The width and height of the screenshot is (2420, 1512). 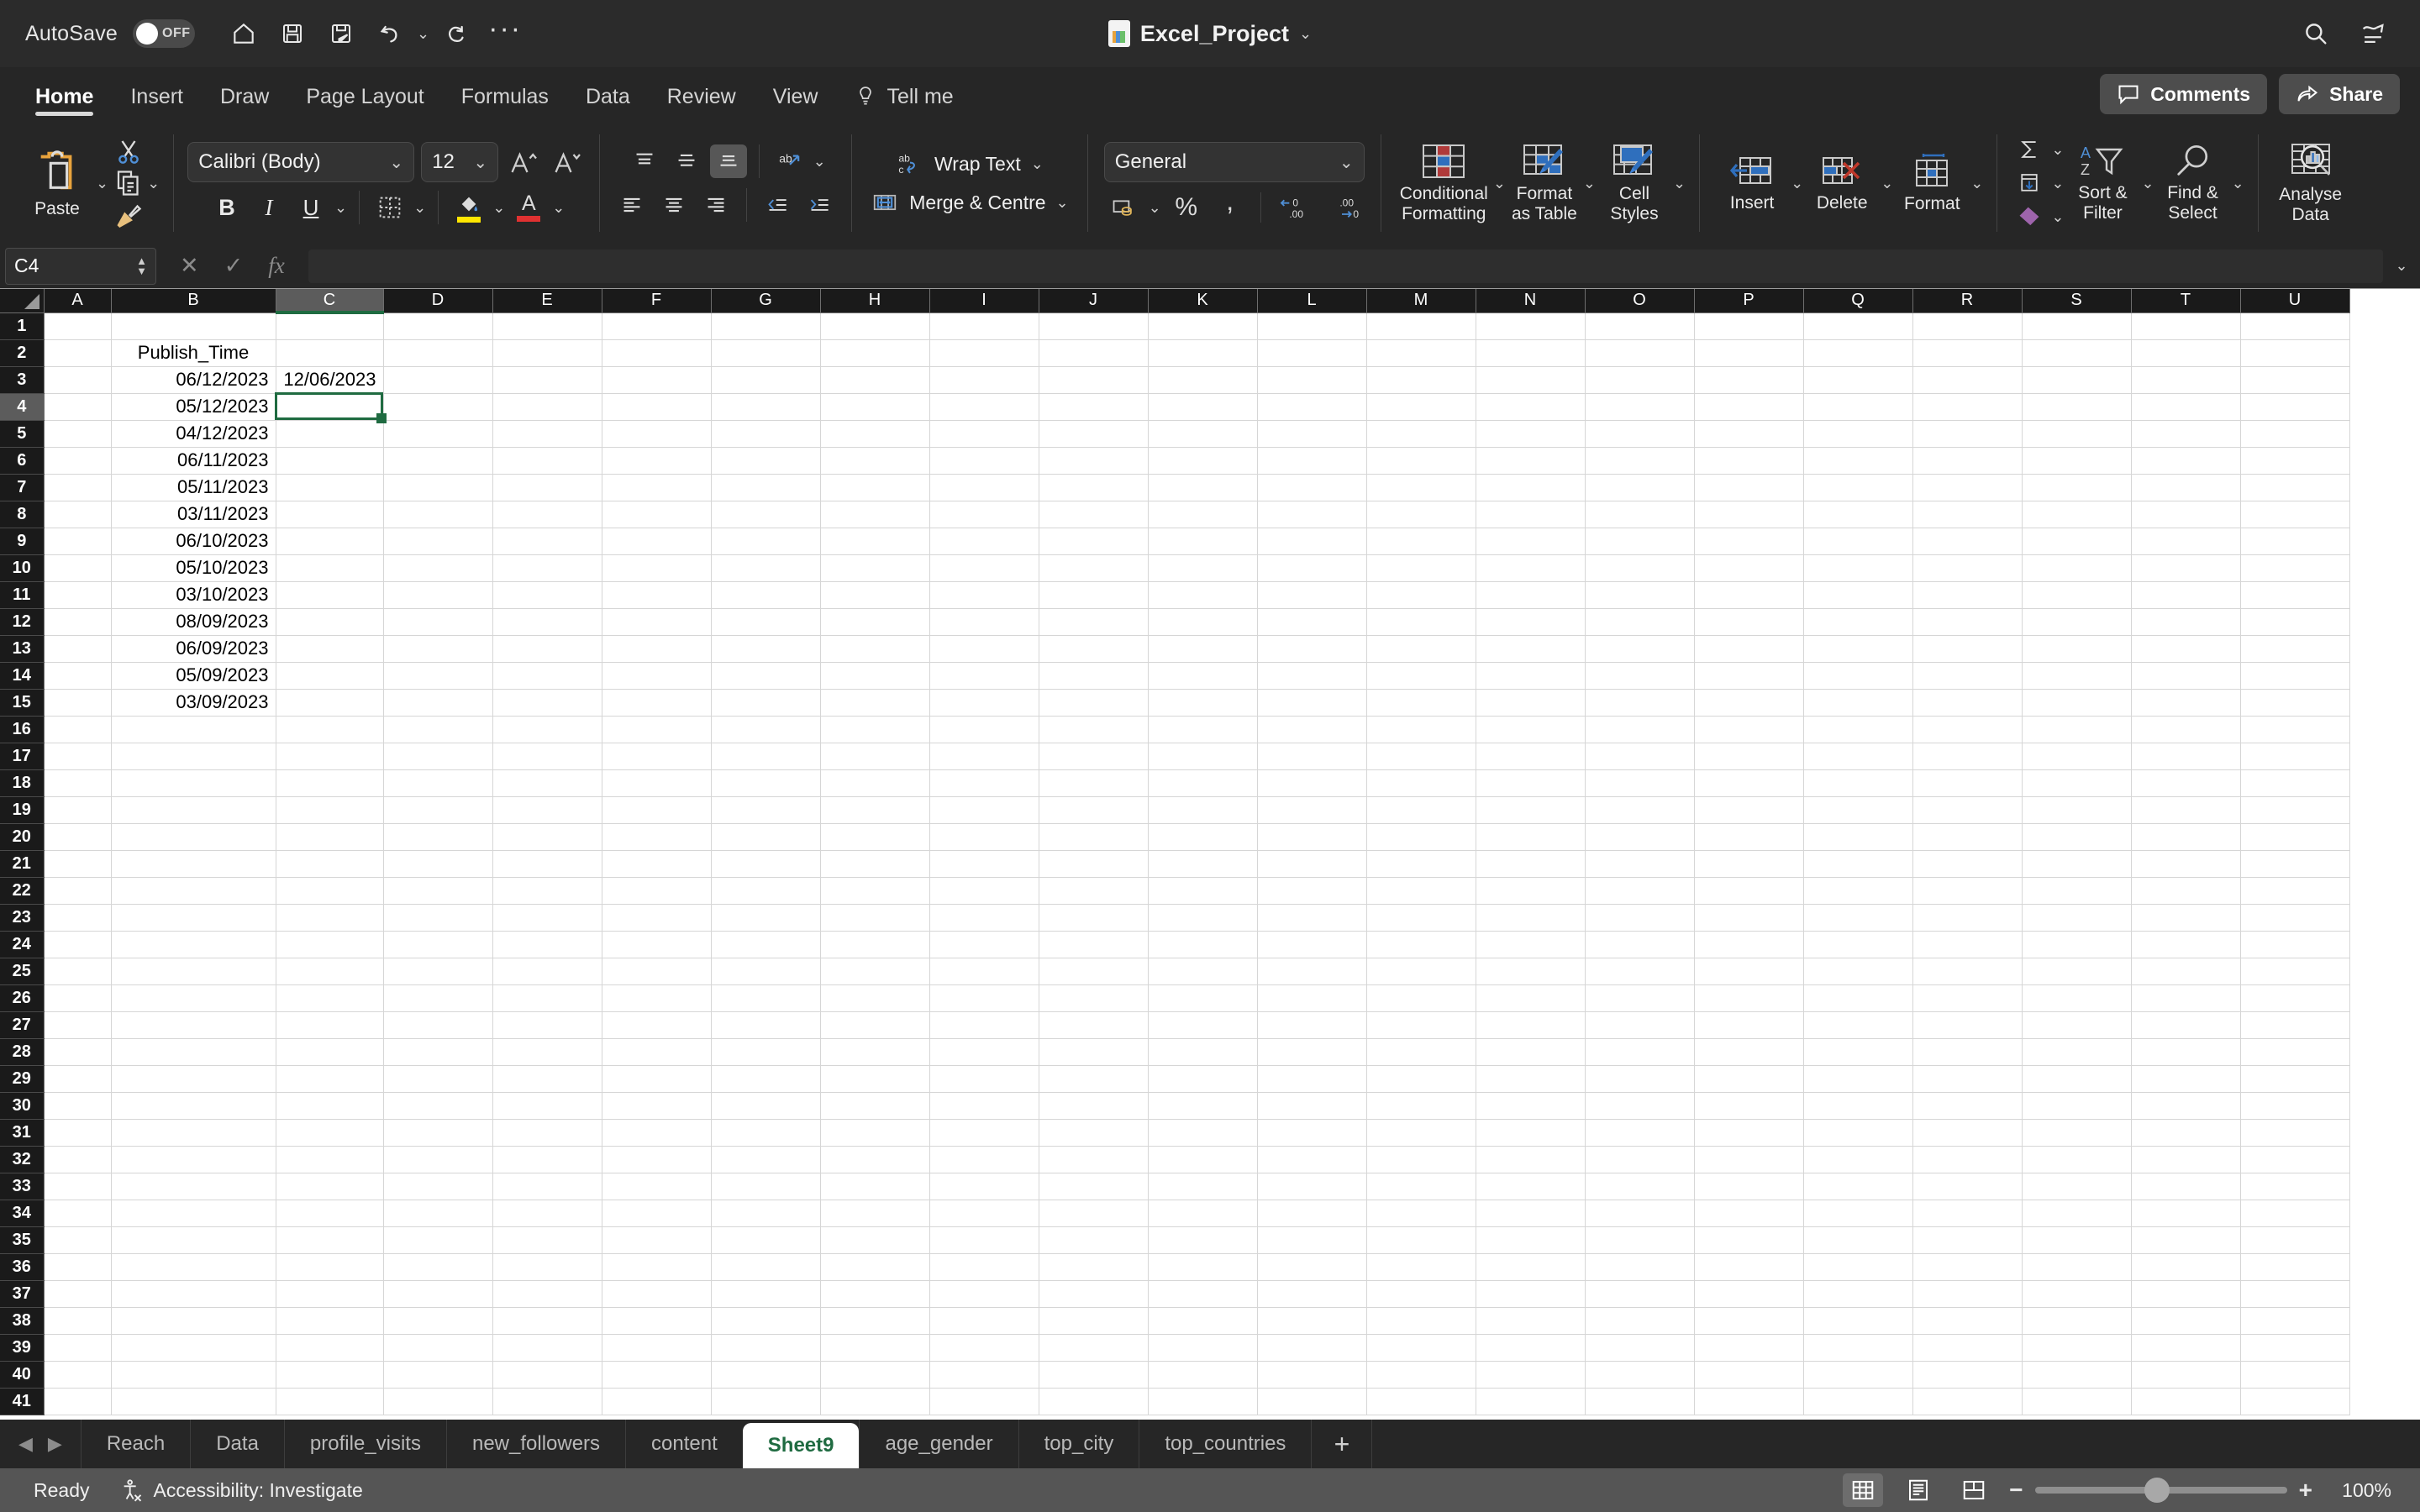 What do you see at coordinates (78, 568) in the screenshot?
I see `cell-A10` at bounding box center [78, 568].